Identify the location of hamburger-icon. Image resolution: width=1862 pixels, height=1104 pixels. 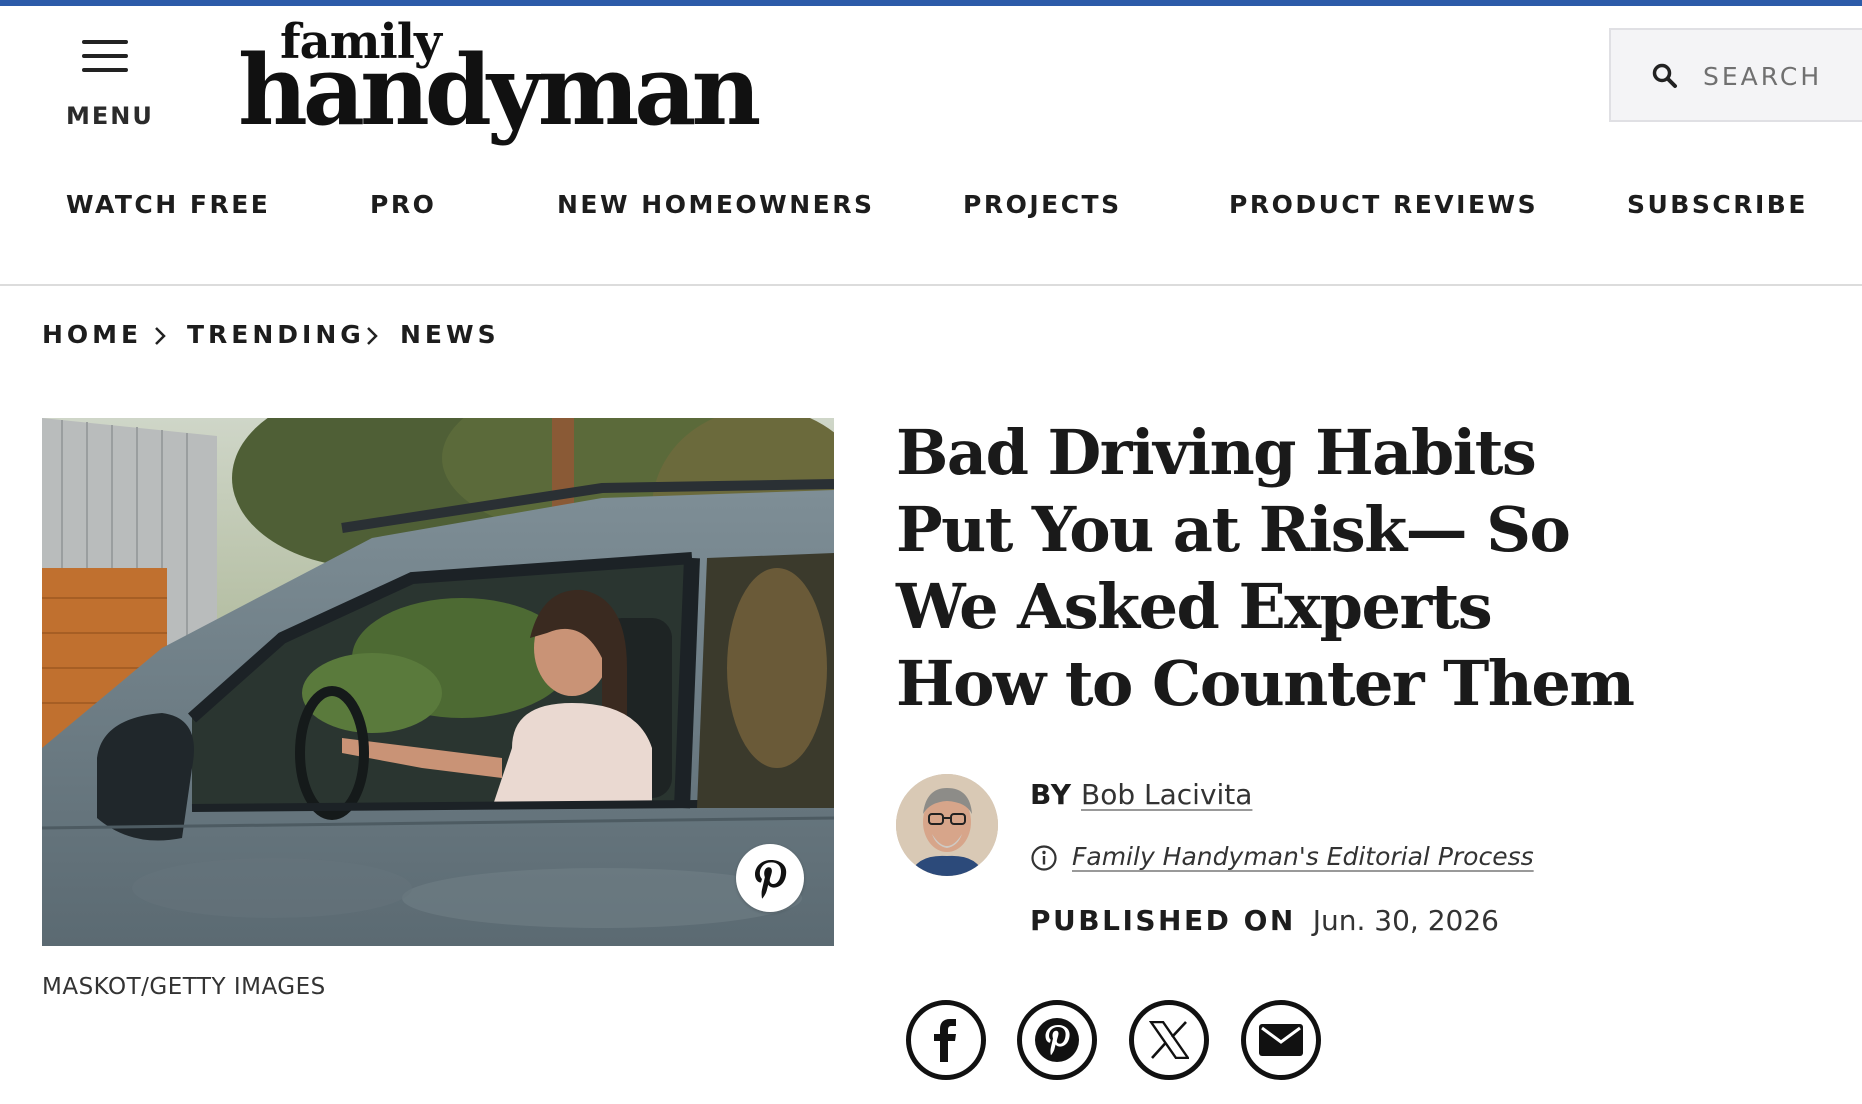
(105, 56).